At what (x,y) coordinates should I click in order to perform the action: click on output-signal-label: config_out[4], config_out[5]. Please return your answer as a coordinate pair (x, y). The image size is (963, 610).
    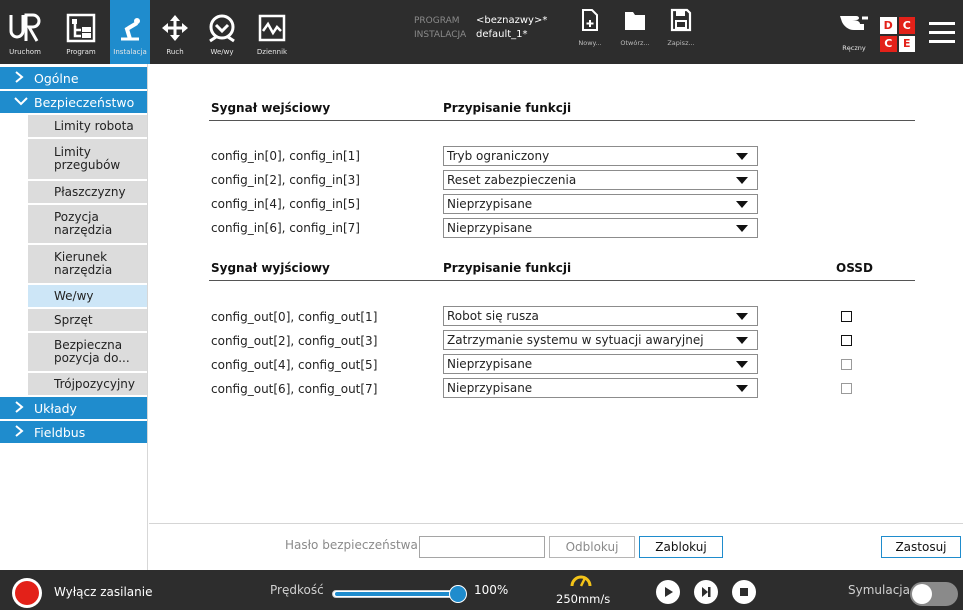
    Looking at the image, I should click on (294, 365).